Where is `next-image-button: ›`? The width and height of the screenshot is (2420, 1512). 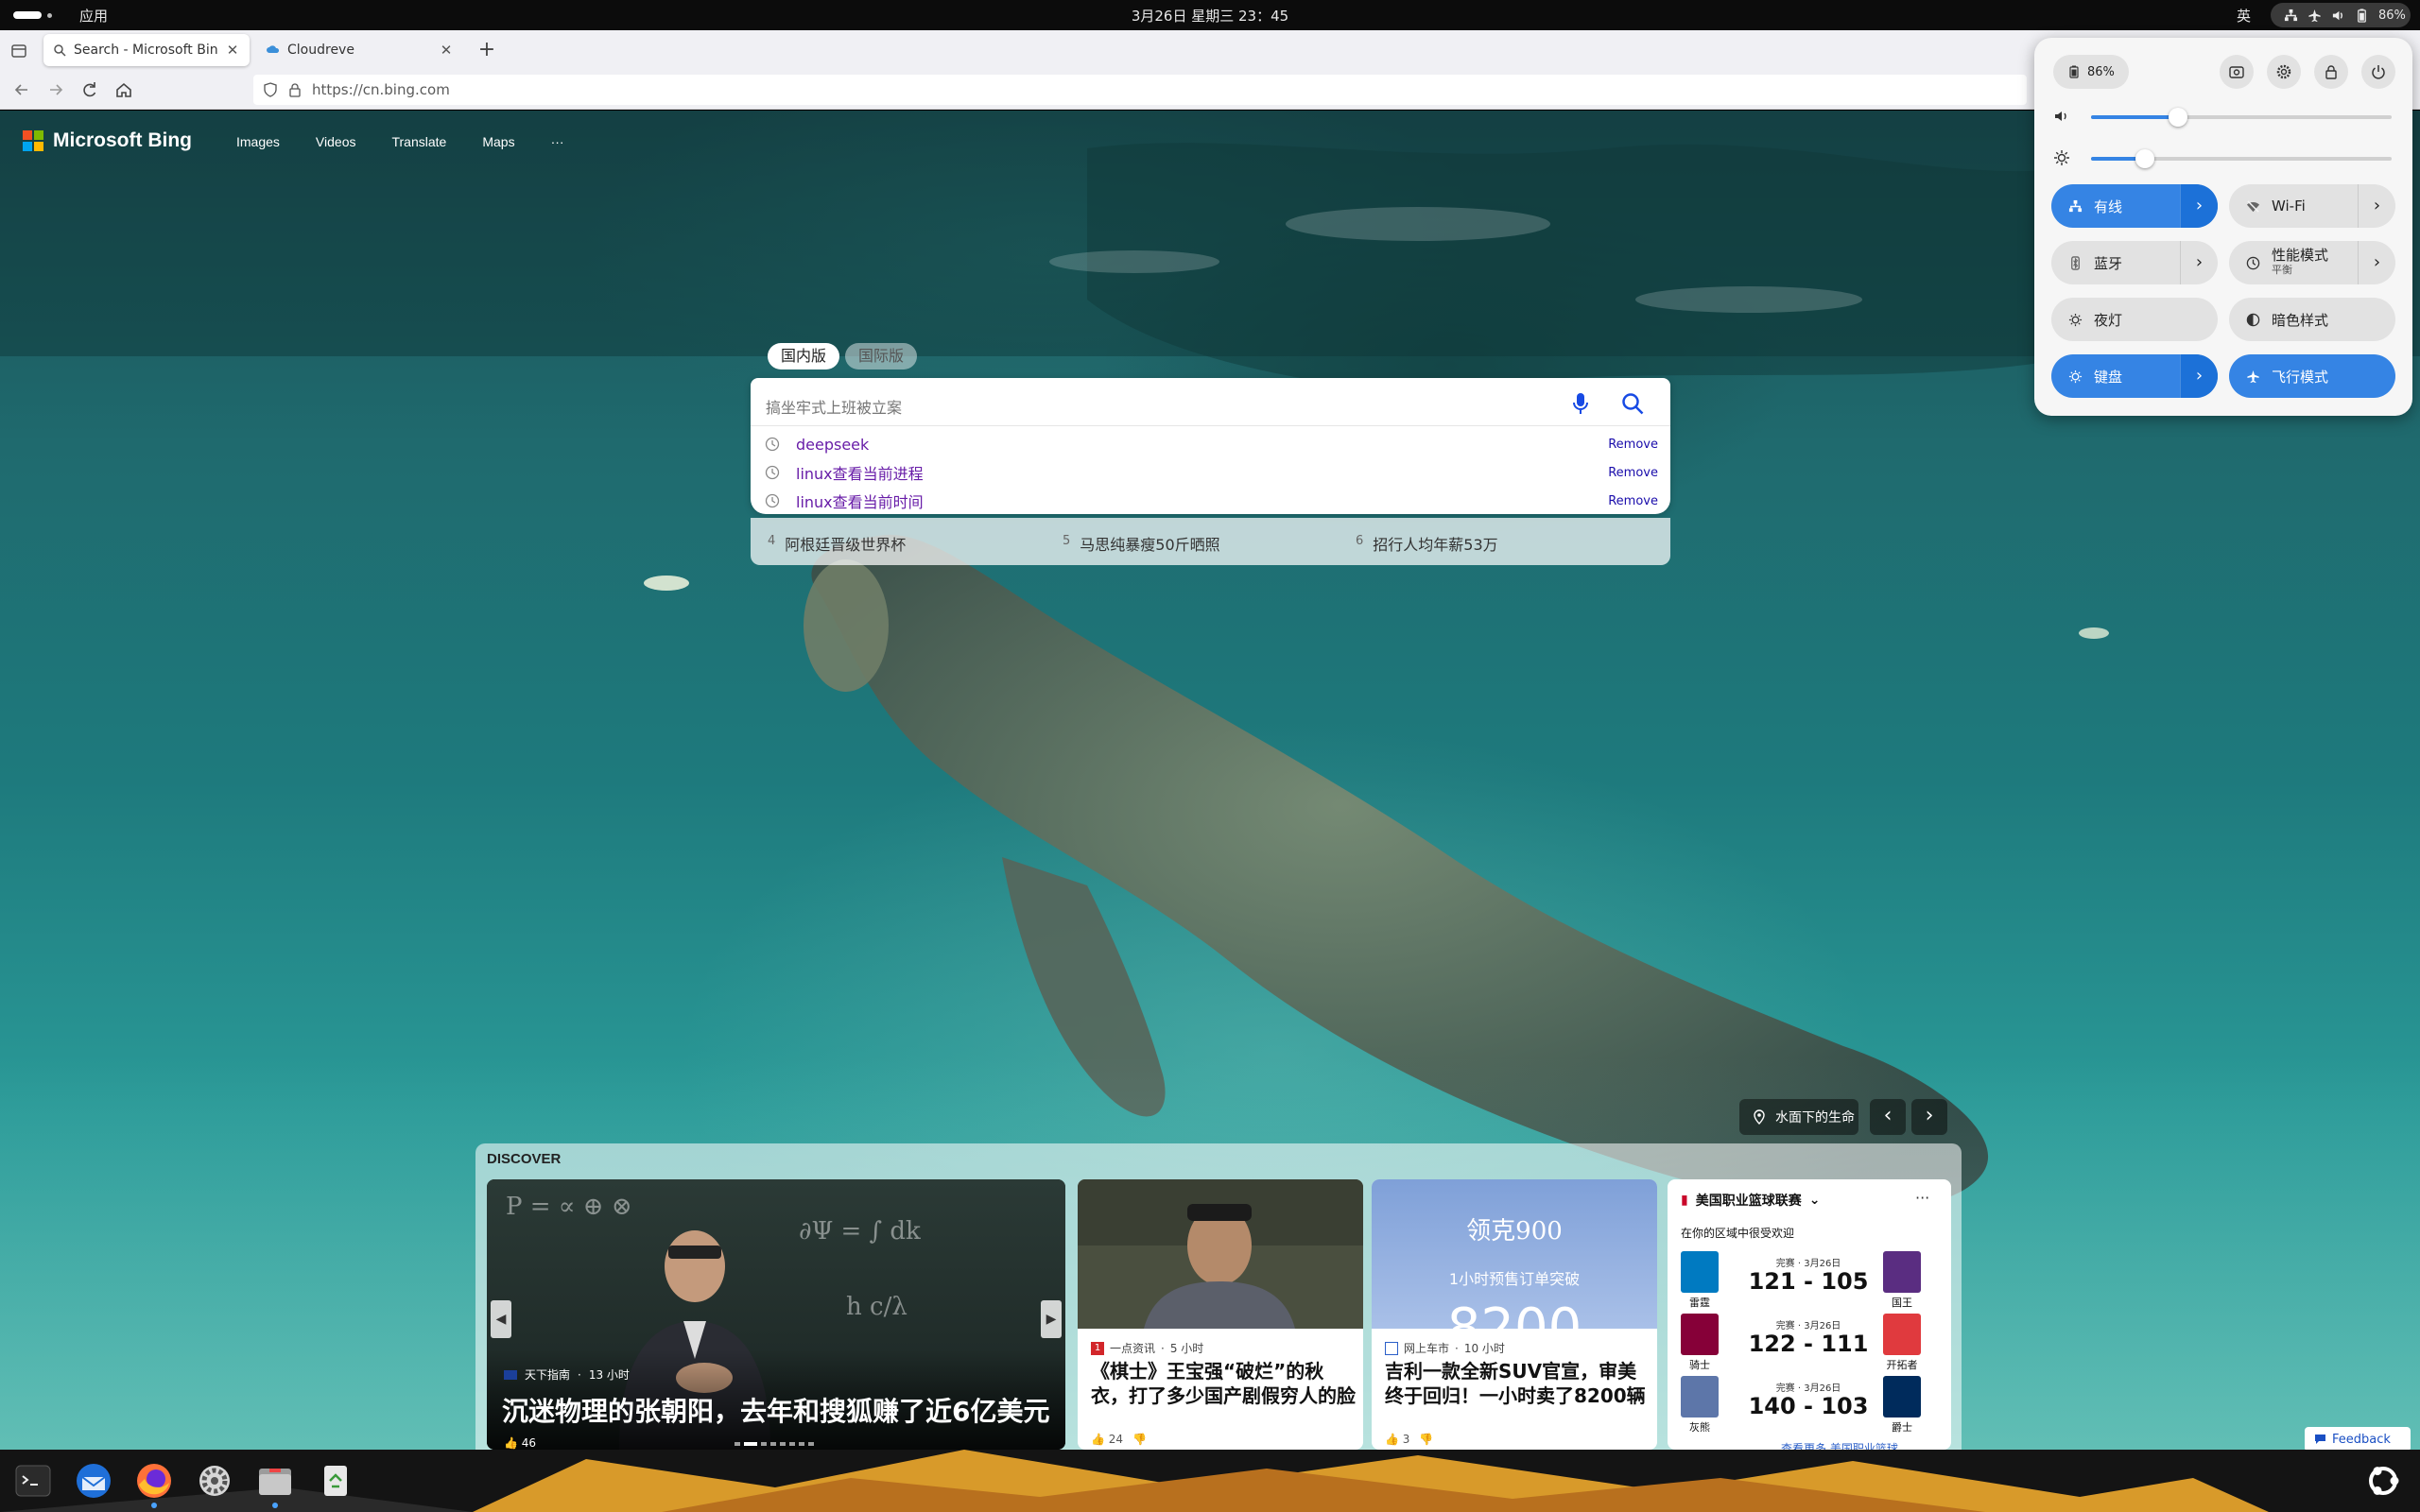
next-image-button: › is located at coordinates (1929, 1117).